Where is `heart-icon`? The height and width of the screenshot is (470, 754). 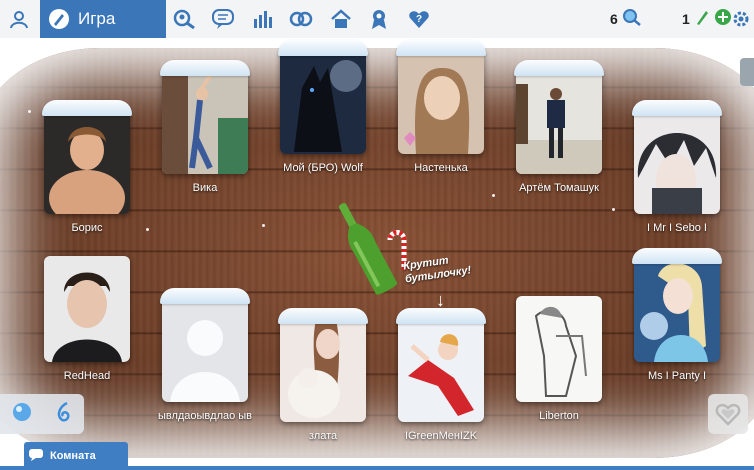
heart-icon is located at coordinates (728, 414).